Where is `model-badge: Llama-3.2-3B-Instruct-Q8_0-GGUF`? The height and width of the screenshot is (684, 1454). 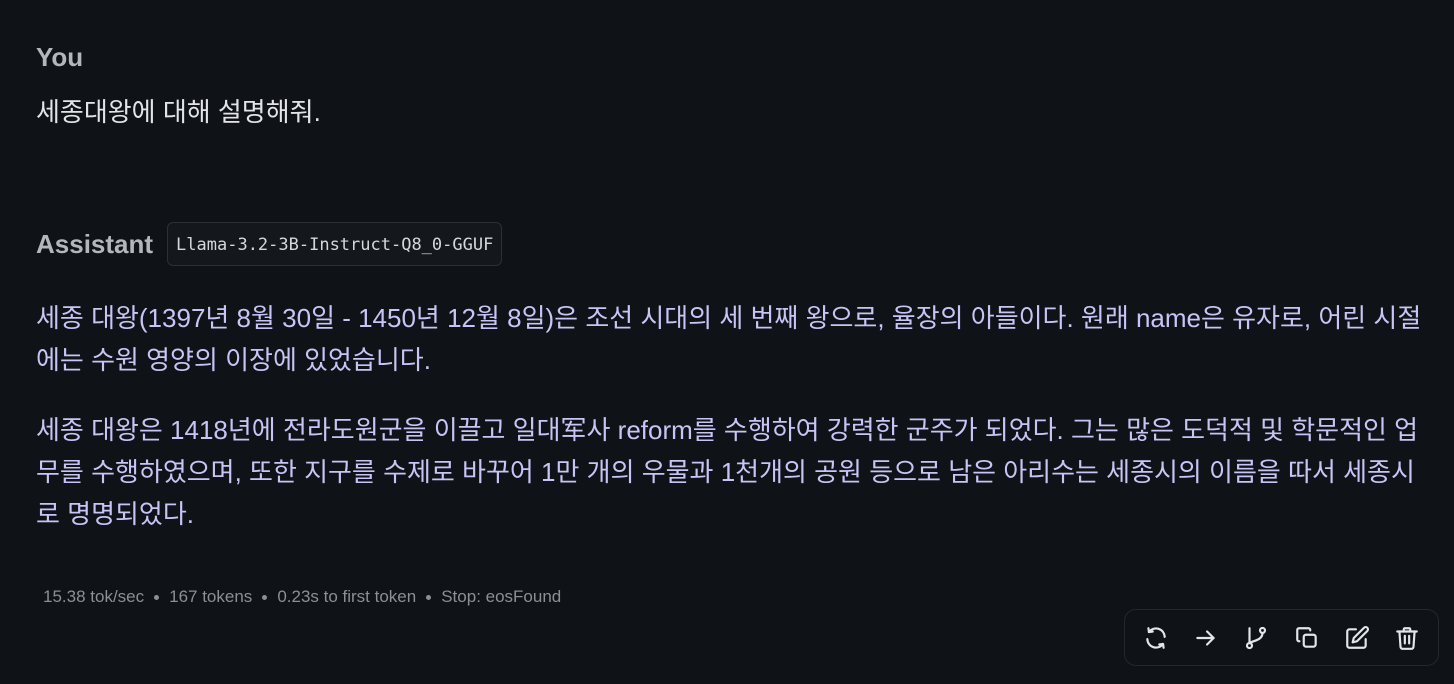
model-badge: Llama-3.2-3B-Instruct-Q8_0-GGUF is located at coordinates (335, 244).